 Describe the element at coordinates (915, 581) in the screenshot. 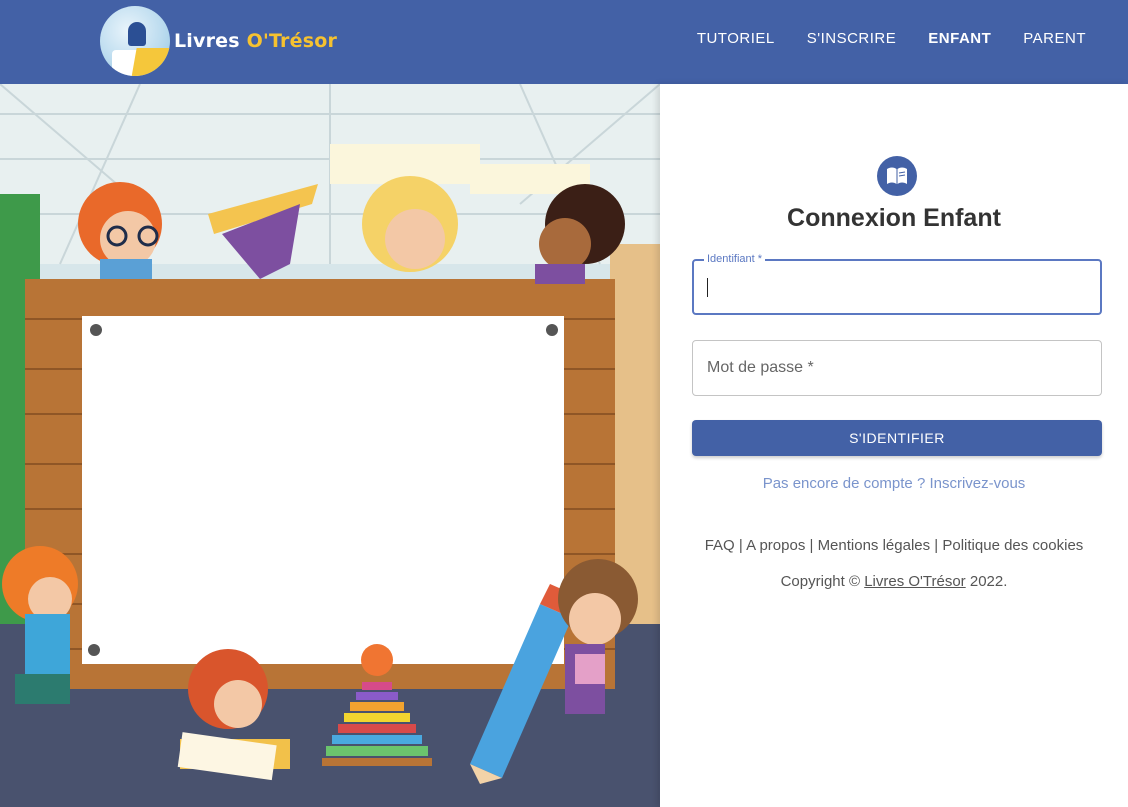

I see `copyright-brand-link: Livres O'Trésor` at that location.